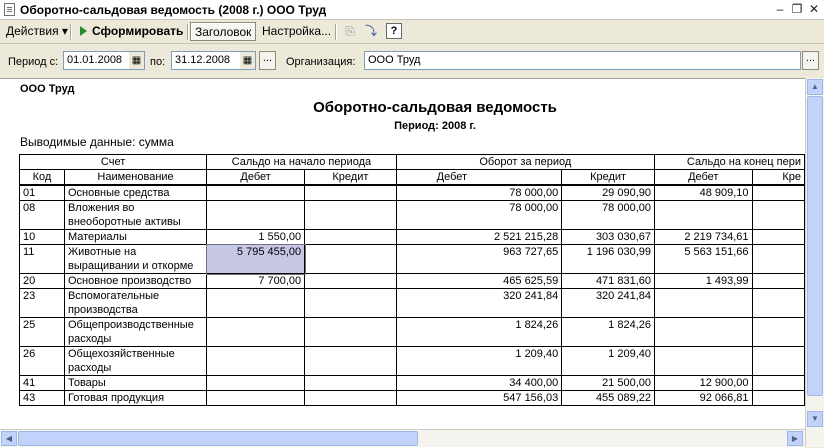 The image size is (824, 448). Describe the element at coordinates (223, 31) in the screenshot. I see `header-toggle-button: Заголовок` at that location.